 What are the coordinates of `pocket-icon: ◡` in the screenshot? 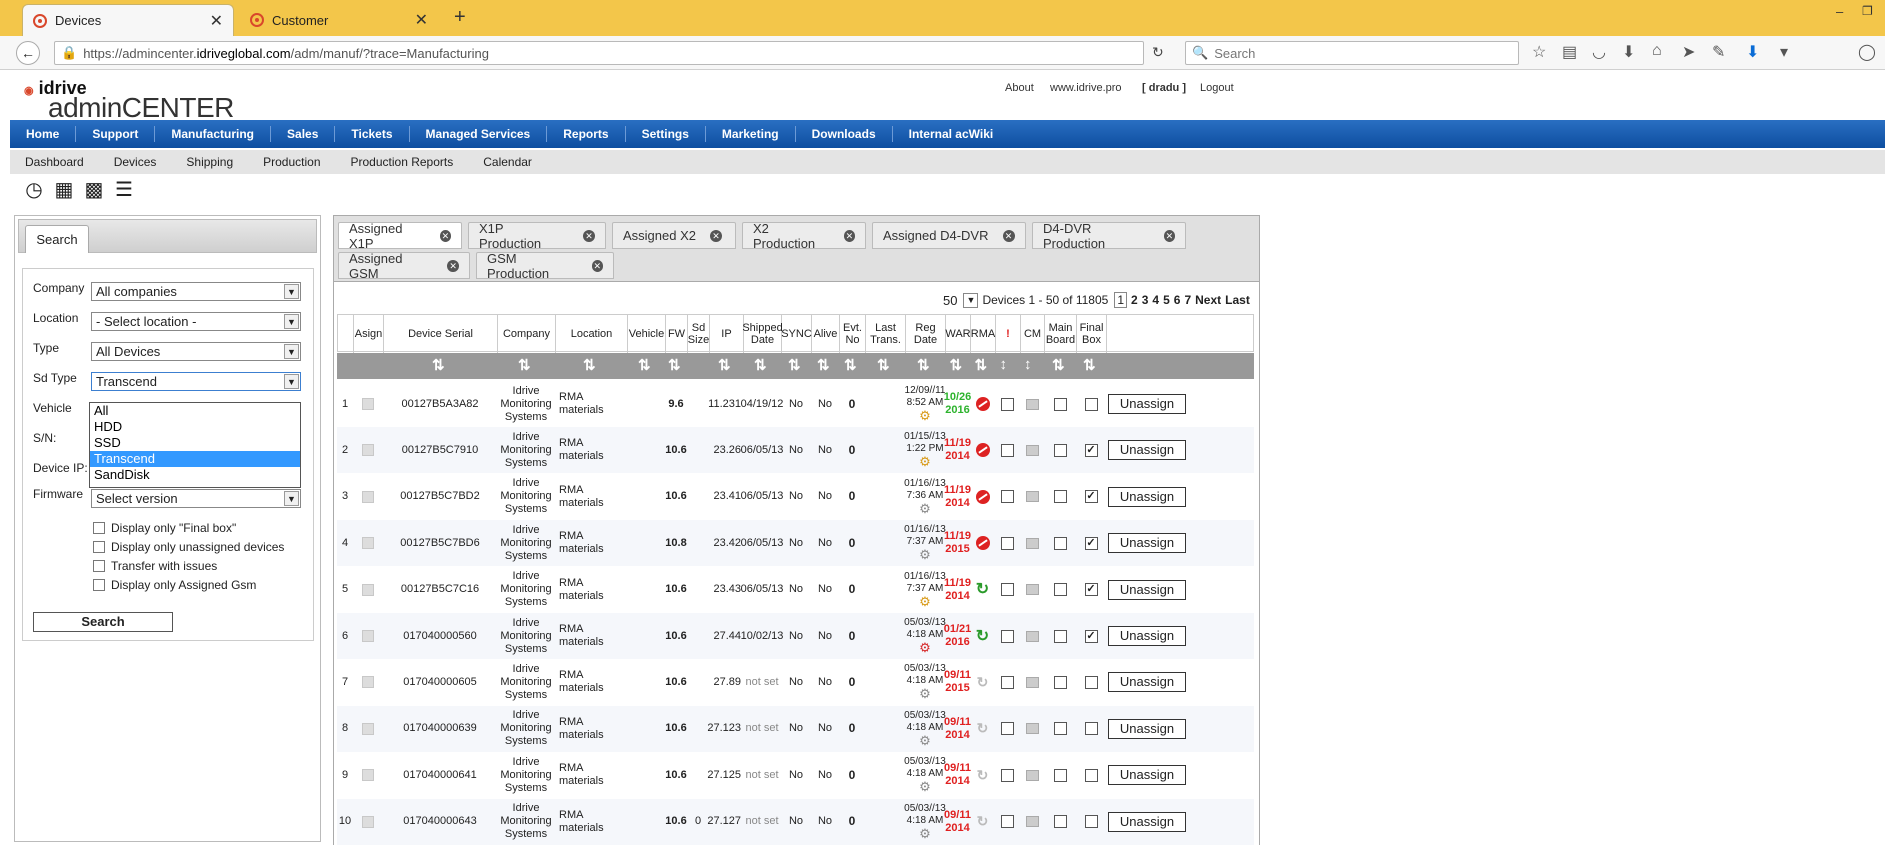 It's located at (1599, 52).